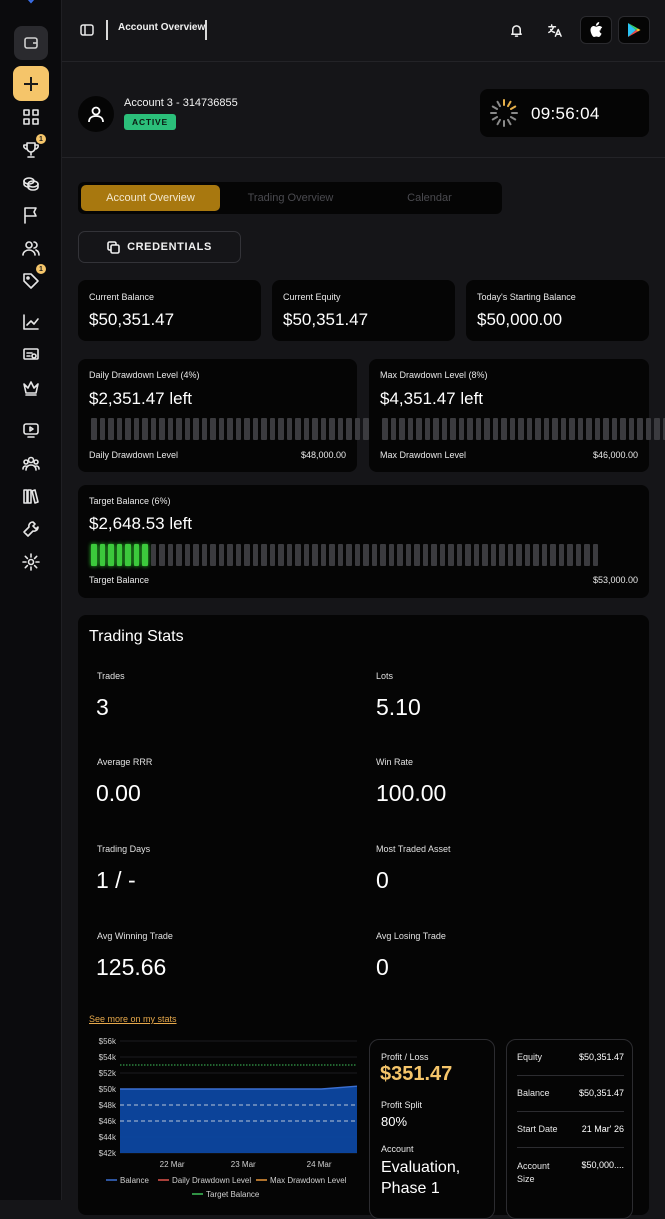  I want to click on translate-icon, so click(554, 30).